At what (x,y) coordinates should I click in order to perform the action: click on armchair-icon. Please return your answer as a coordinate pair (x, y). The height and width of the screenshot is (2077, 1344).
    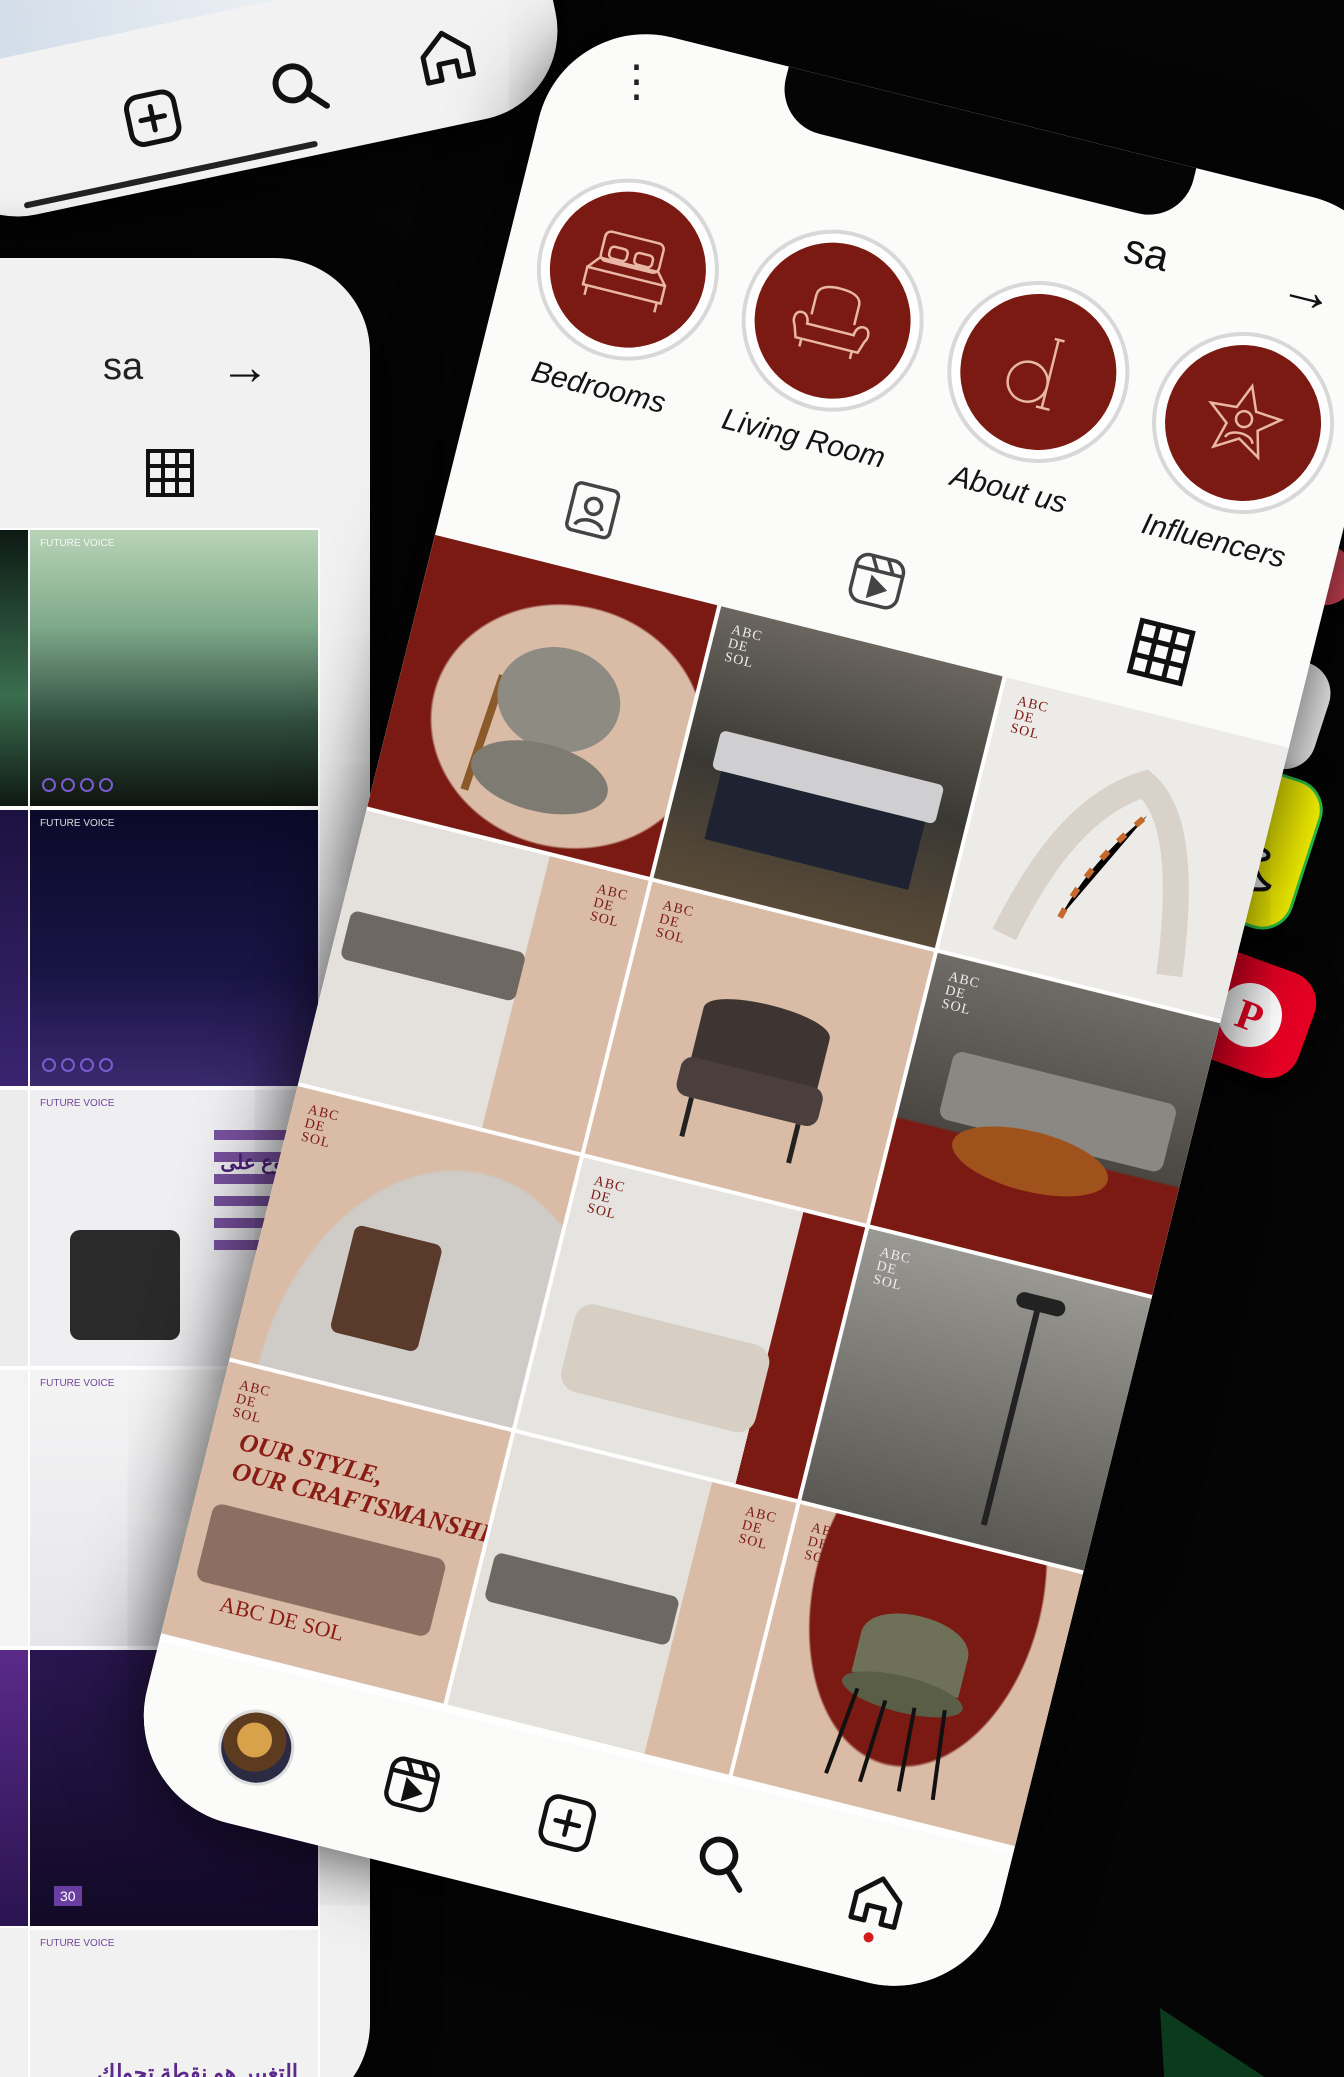
    Looking at the image, I should click on (833, 321).